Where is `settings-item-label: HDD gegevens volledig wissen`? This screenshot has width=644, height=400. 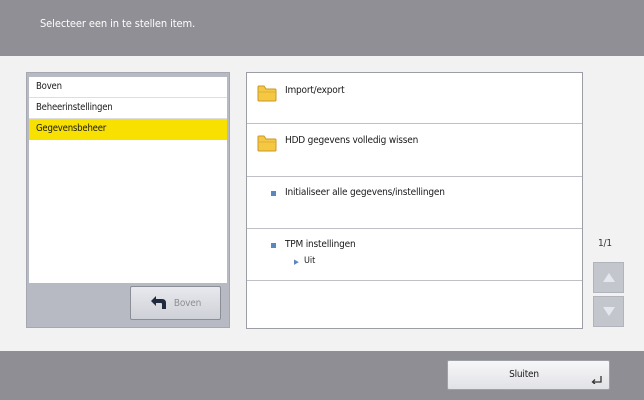 settings-item-label: HDD gegevens volledig wissen is located at coordinates (352, 140).